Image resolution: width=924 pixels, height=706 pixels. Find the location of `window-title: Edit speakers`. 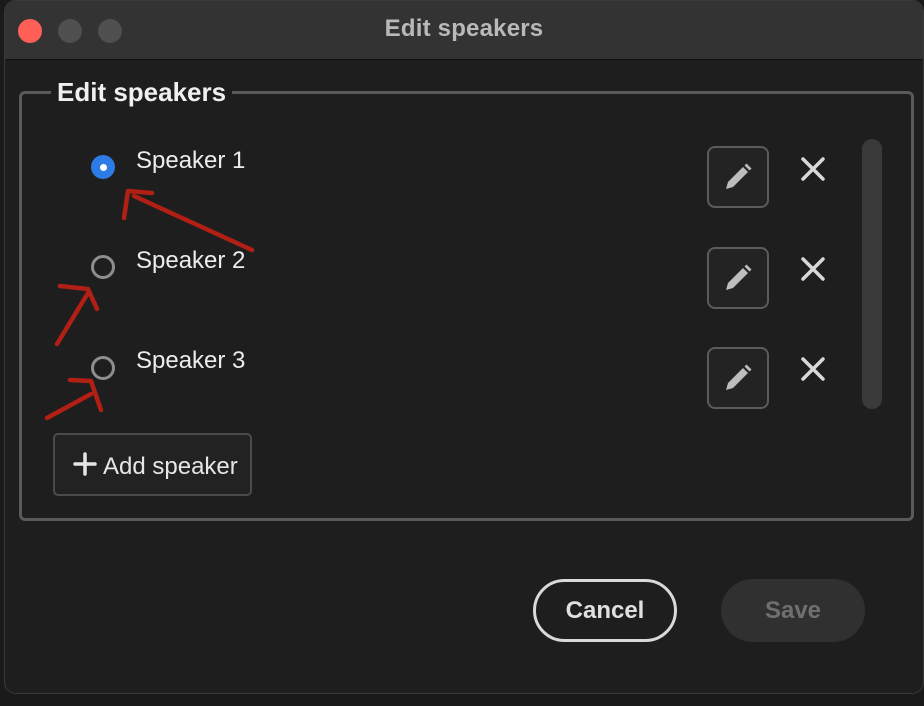

window-title: Edit speakers is located at coordinates (464, 28).